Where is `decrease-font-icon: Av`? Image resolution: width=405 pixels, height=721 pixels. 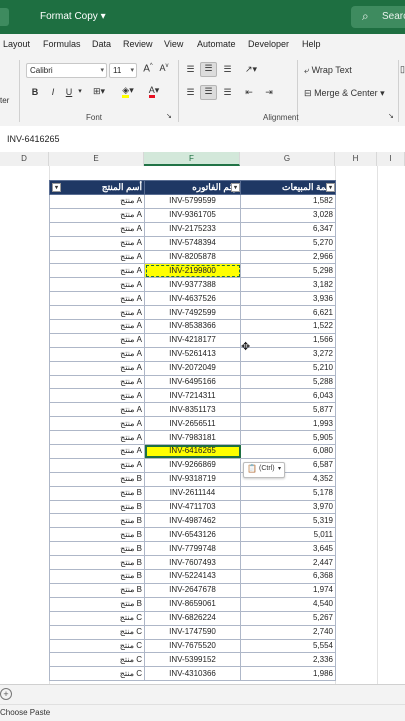 decrease-font-icon: Av is located at coordinates (164, 68).